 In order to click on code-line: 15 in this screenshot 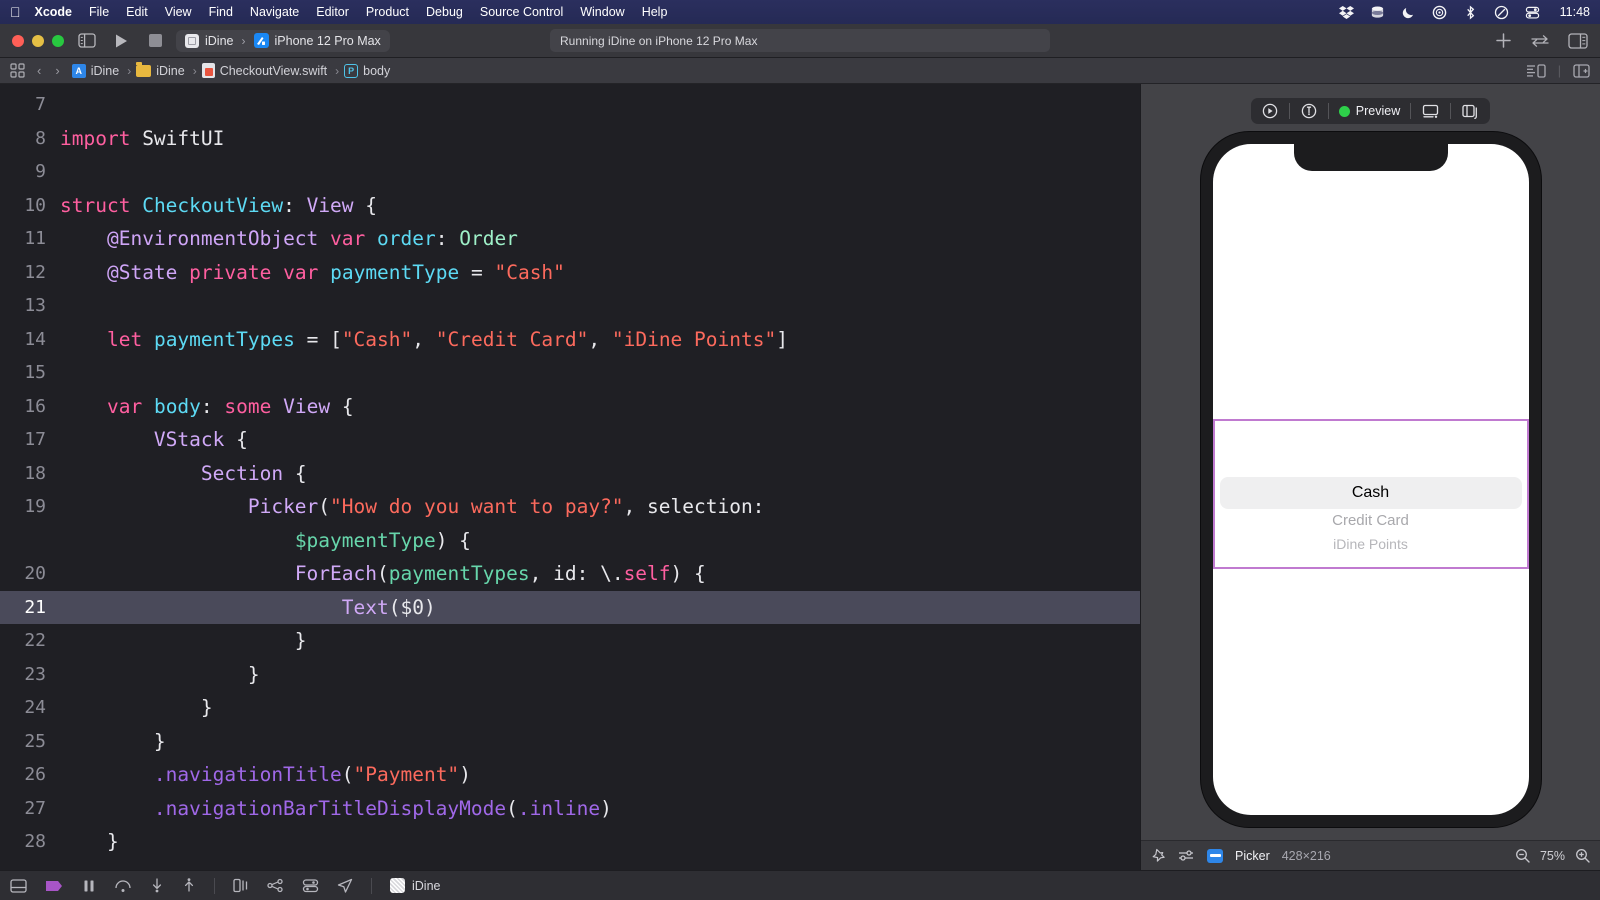, I will do `click(570, 373)`.